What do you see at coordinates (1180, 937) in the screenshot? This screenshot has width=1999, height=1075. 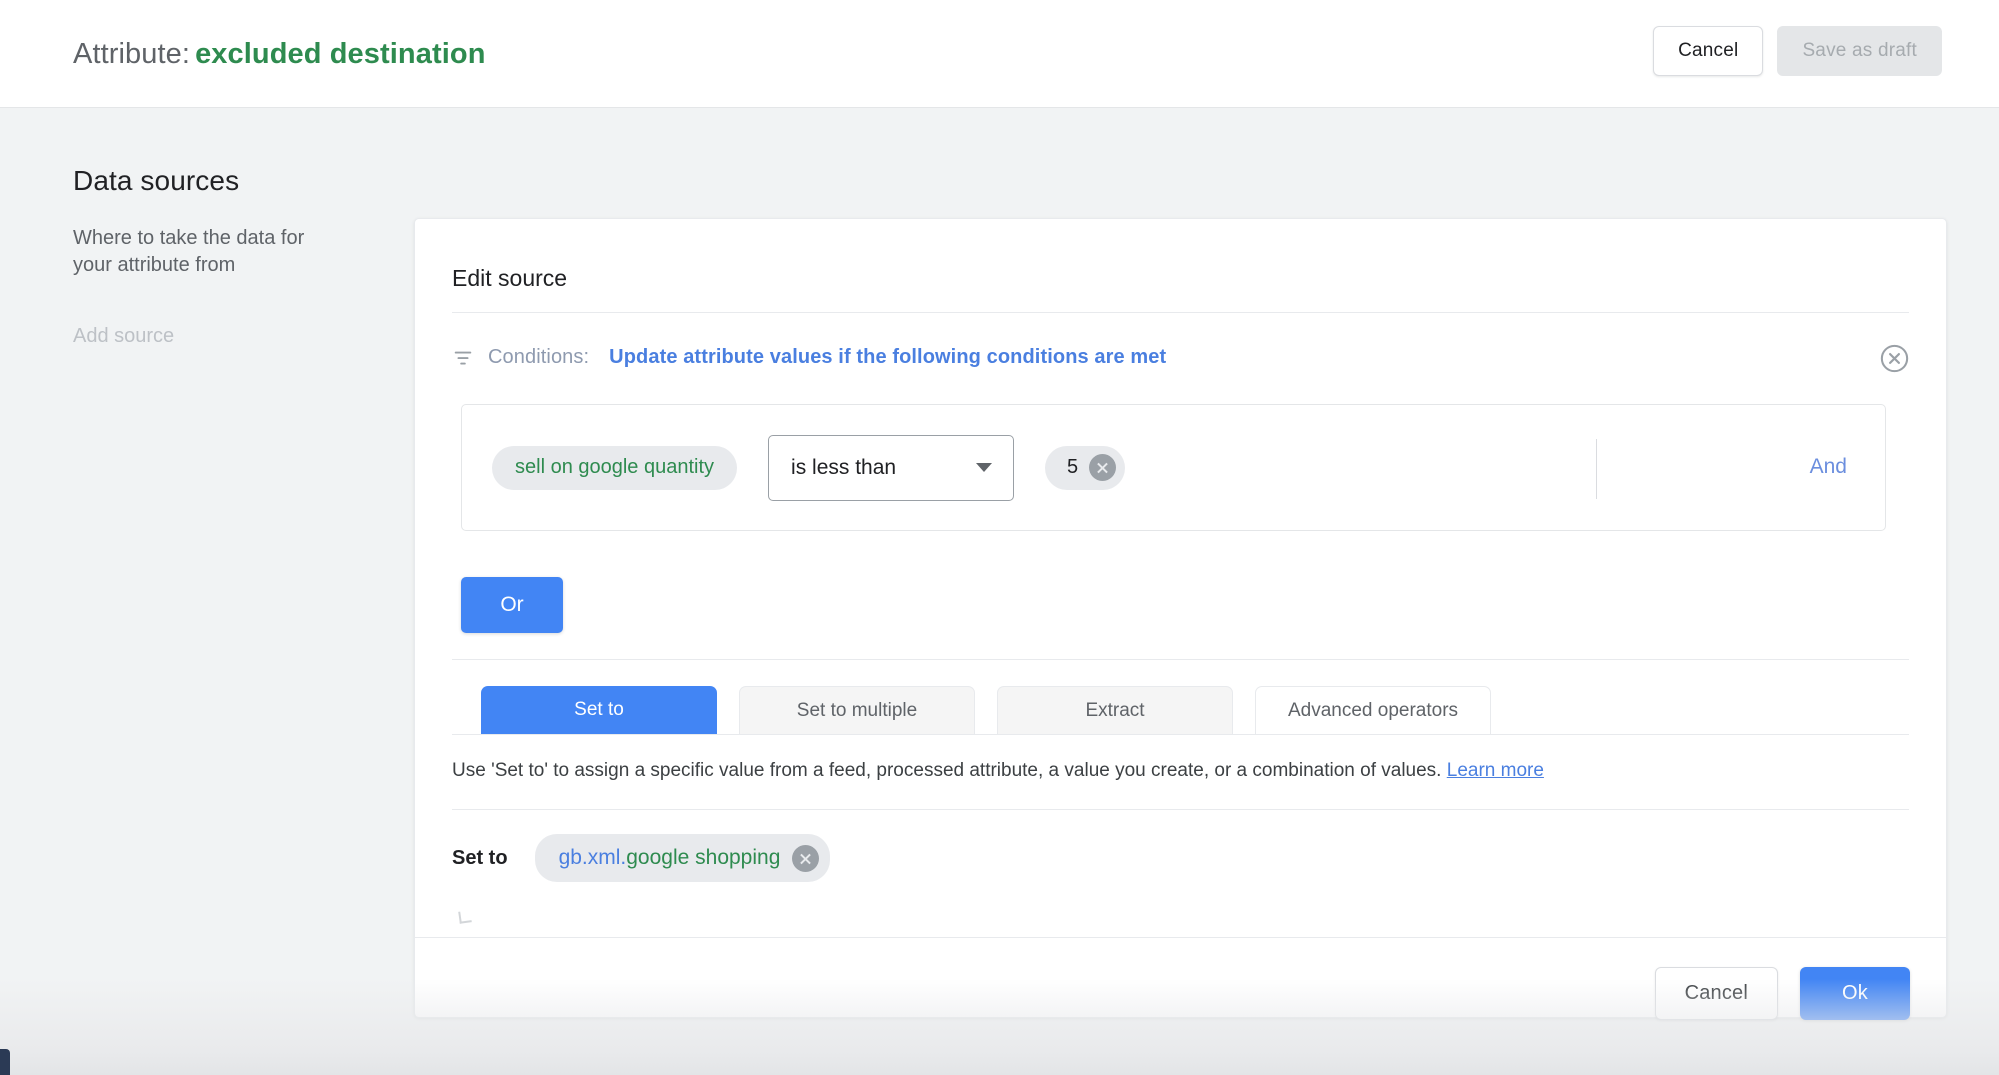 I see `card-footer-divider` at bounding box center [1180, 937].